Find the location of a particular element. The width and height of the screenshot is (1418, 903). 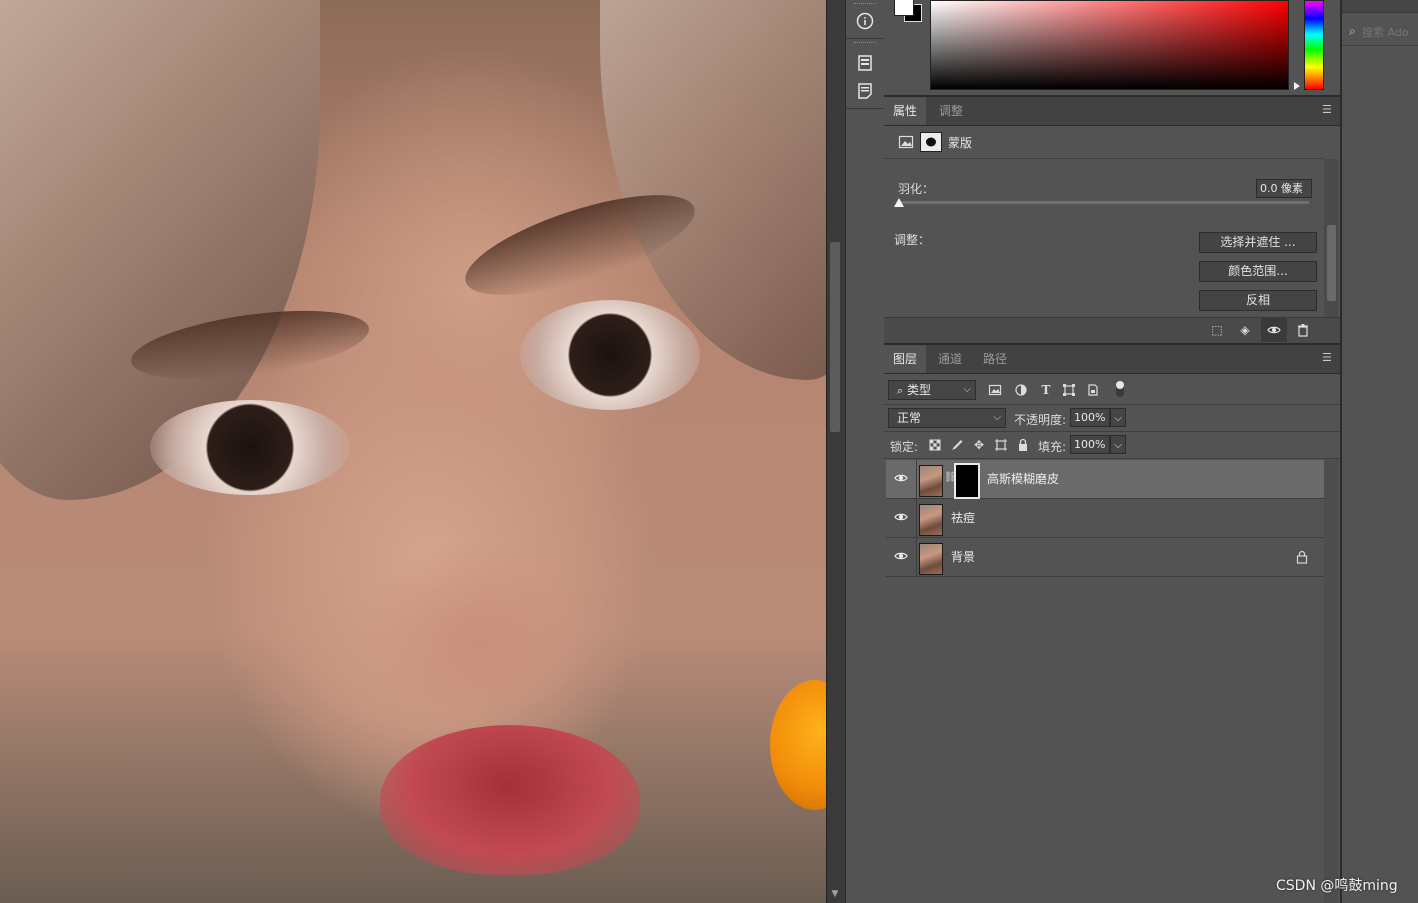

layer-name: 祛痘 is located at coordinates (963, 518).